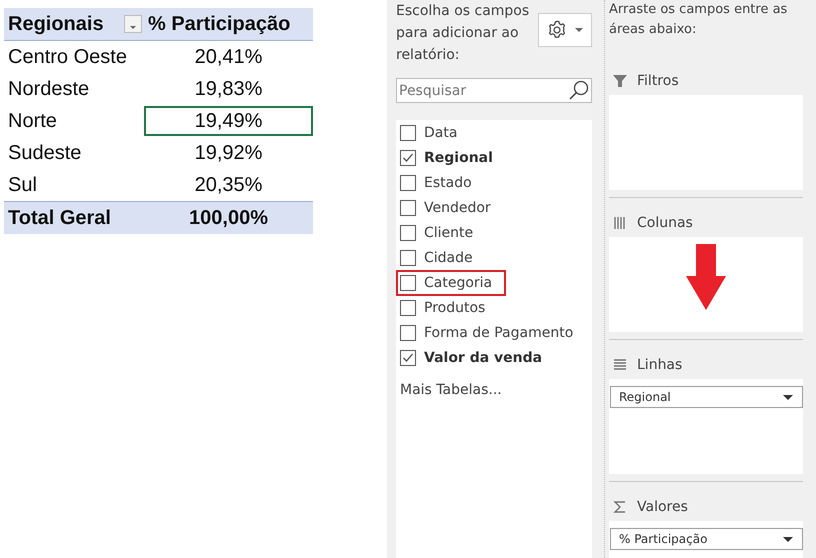 This screenshot has width=816, height=558. I want to click on column-header: Regionais, so click(56, 24).